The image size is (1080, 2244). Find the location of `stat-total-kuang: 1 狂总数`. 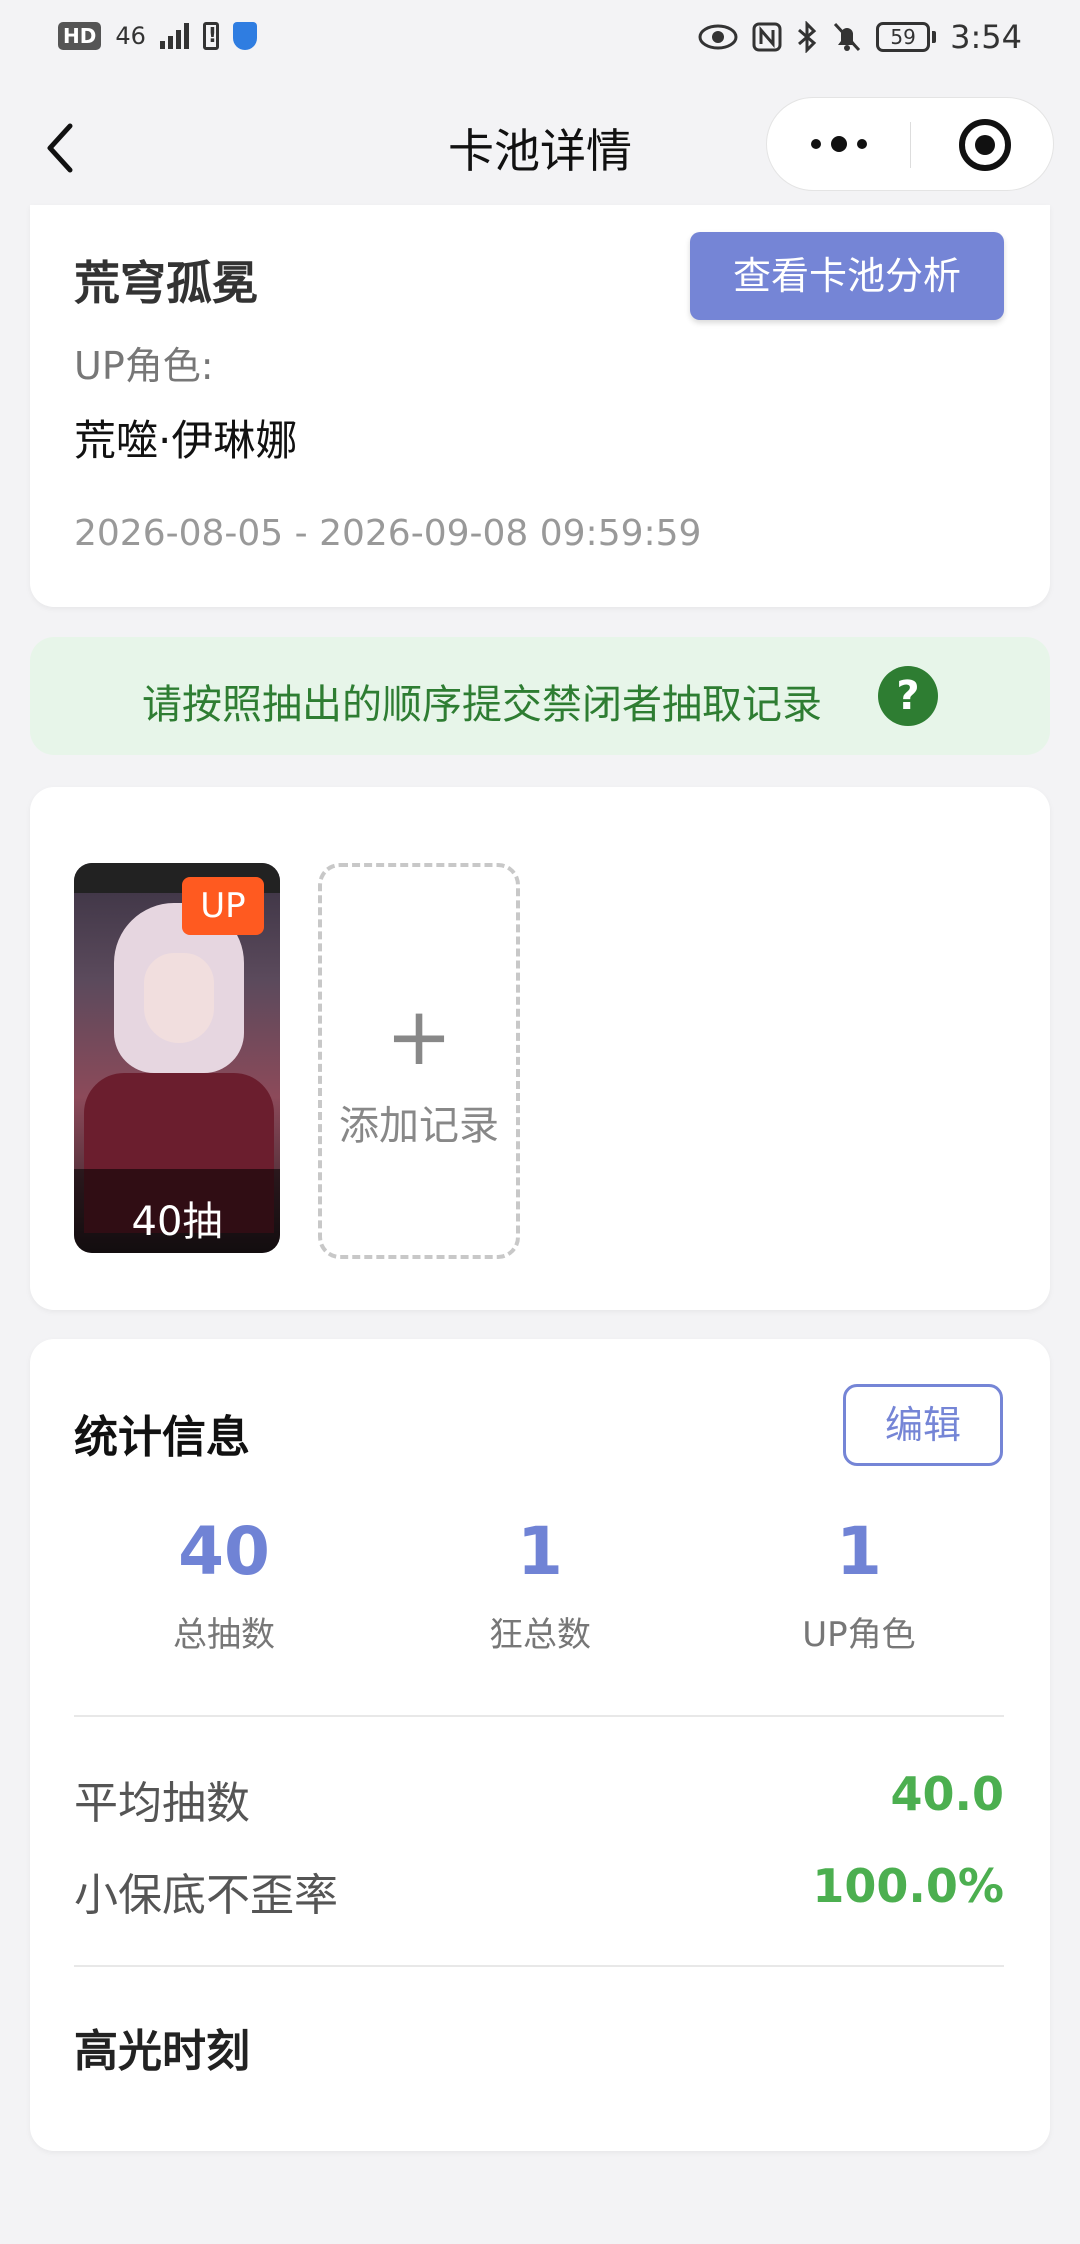

stat-total-kuang: 1 狂总数 is located at coordinates (540, 1586).